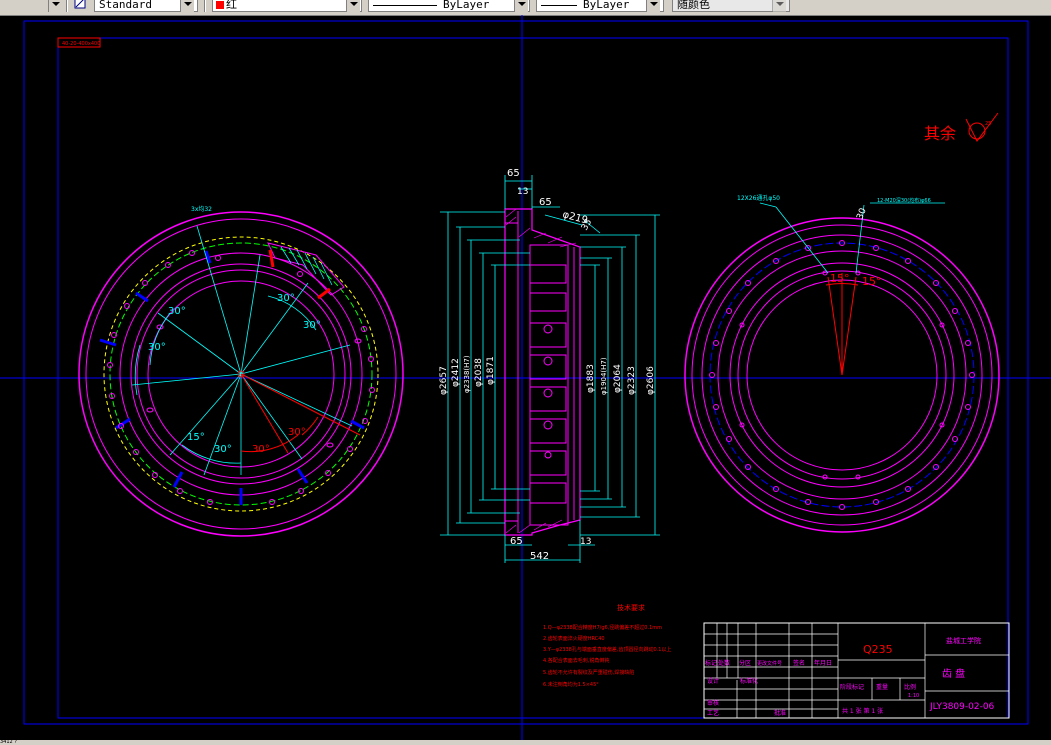  What do you see at coordinates (962, 707) in the screenshot?
I see `title-drawing-number: JLY3809-02-06` at bounding box center [962, 707].